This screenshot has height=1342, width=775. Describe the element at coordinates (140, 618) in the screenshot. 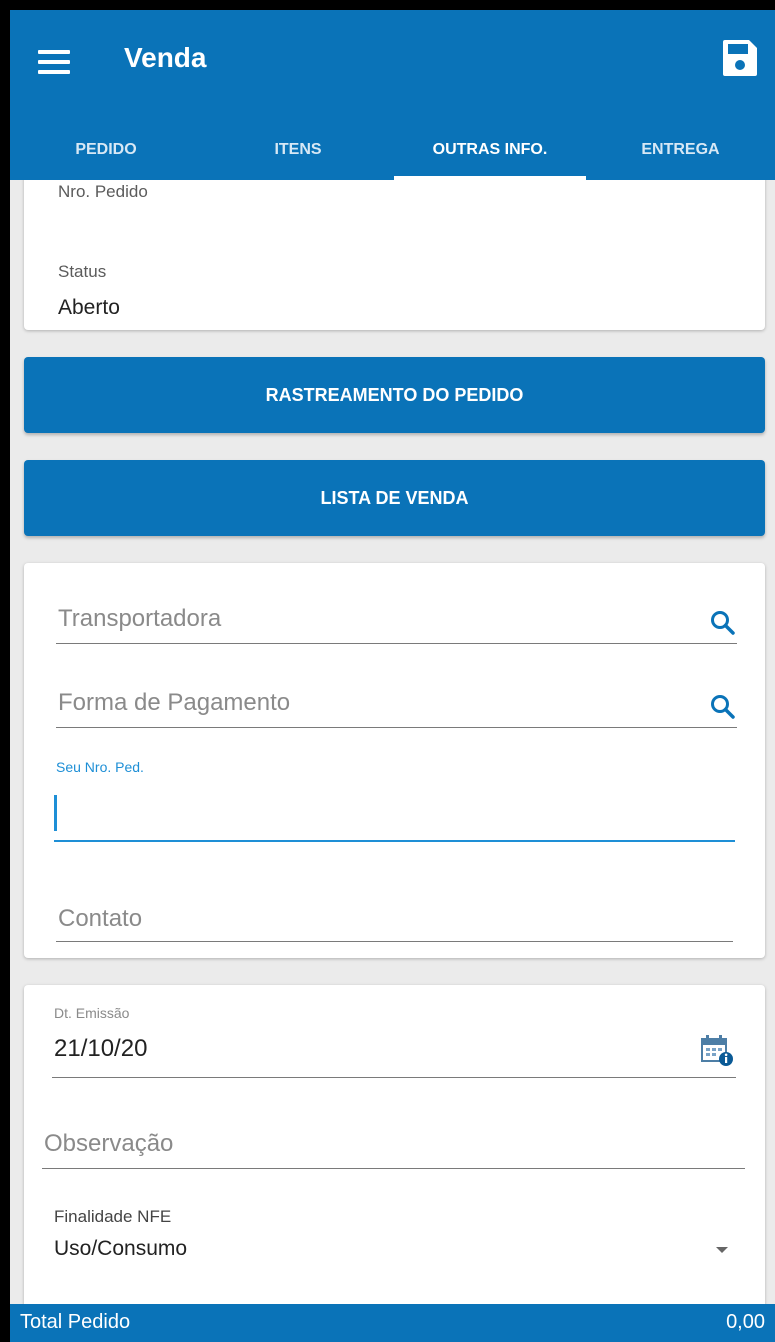

I see `transportadora-placeholder: Transportadora` at that location.